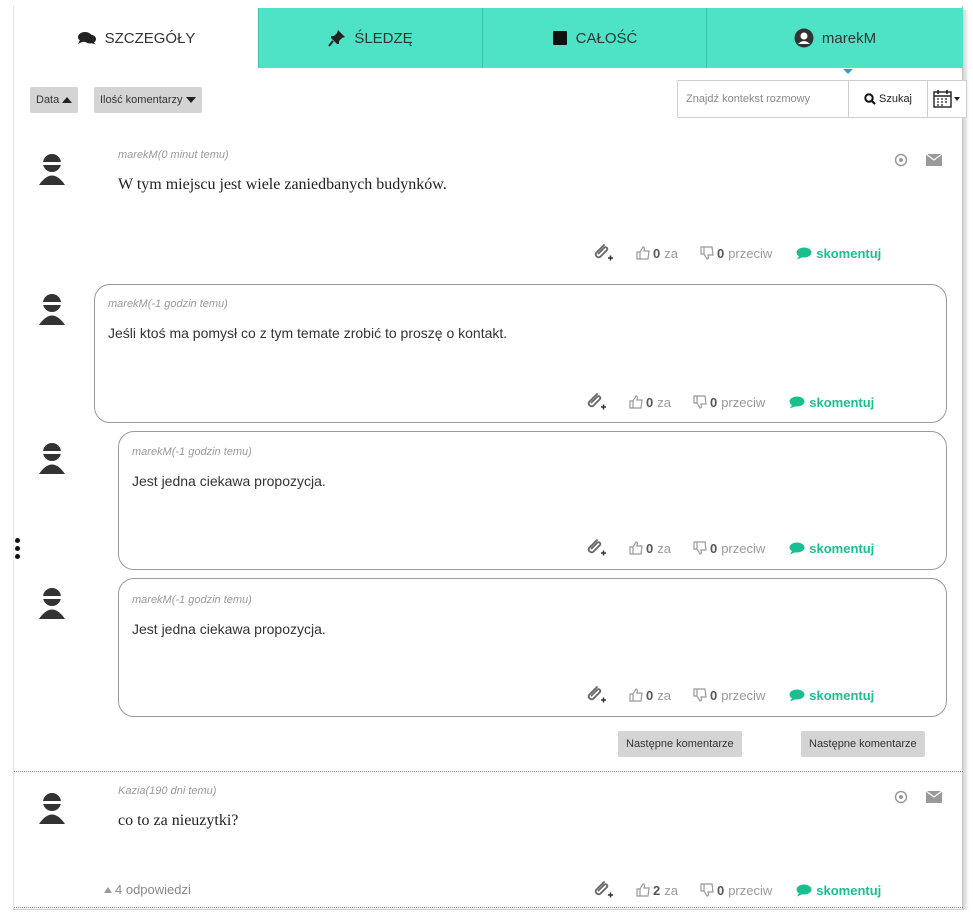  What do you see at coordinates (153, 889) in the screenshot?
I see `replies-count-label: 4 odpowiedzi` at bounding box center [153, 889].